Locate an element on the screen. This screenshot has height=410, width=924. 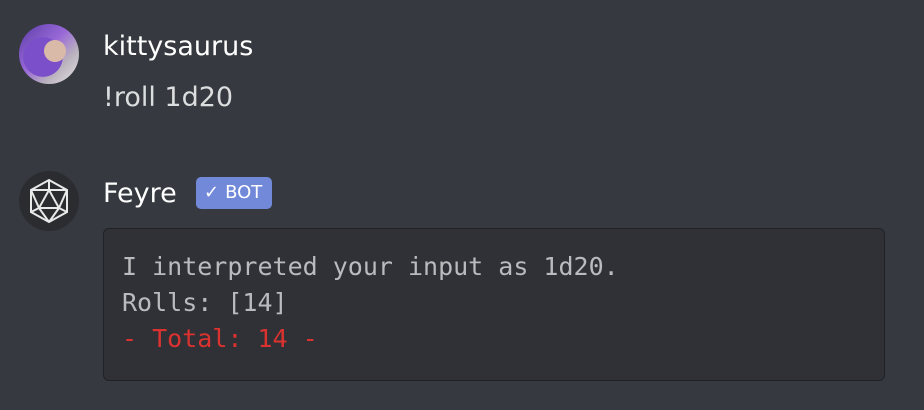
bot-badge: ✓ BOT is located at coordinates (234, 193).